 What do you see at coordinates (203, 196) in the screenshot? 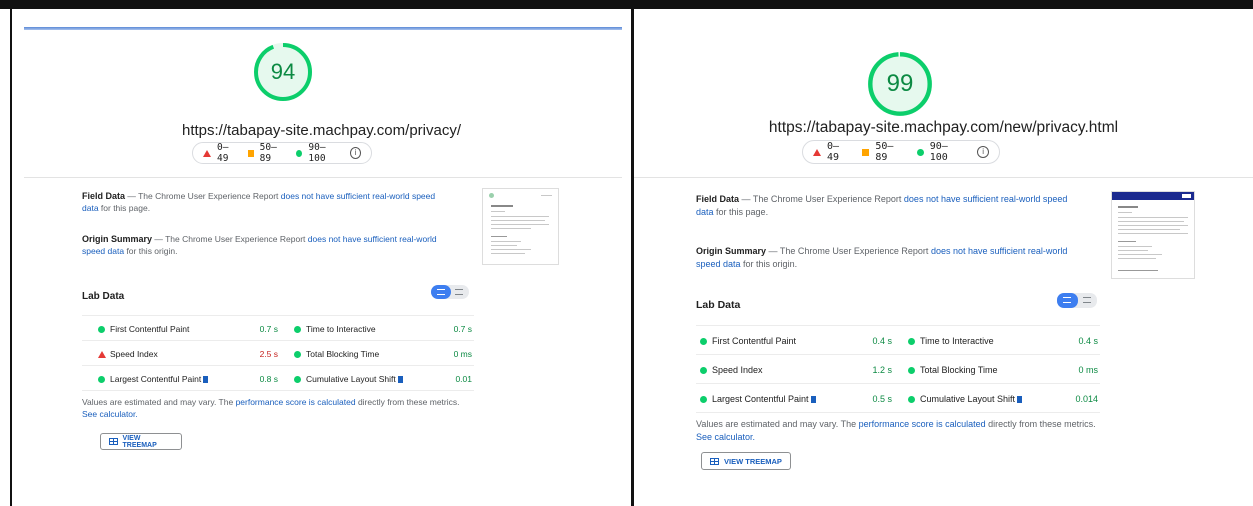
I see `field-data-text: — The Chrome User Experience Report` at bounding box center [203, 196].